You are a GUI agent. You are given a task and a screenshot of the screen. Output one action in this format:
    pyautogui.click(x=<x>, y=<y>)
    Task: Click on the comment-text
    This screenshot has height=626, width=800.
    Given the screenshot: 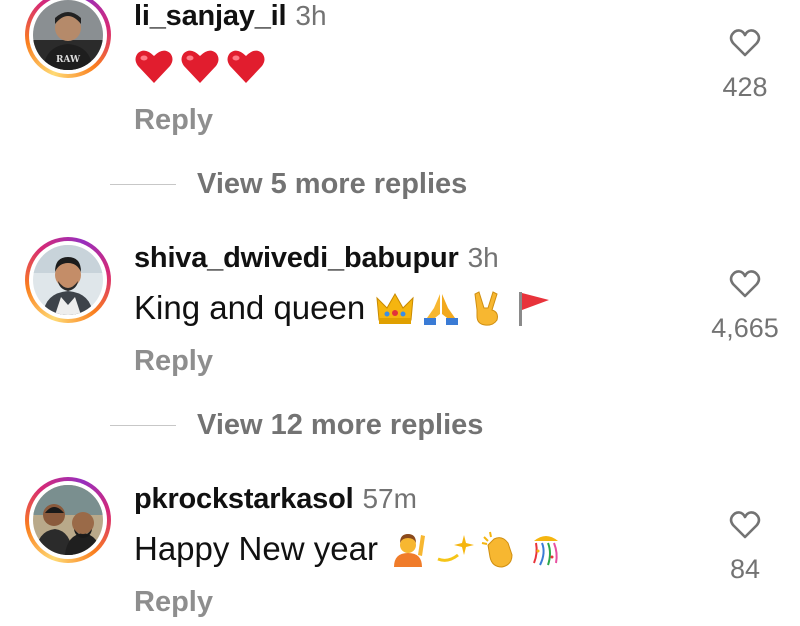 What is the action you would take?
    pyautogui.click(x=203, y=67)
    